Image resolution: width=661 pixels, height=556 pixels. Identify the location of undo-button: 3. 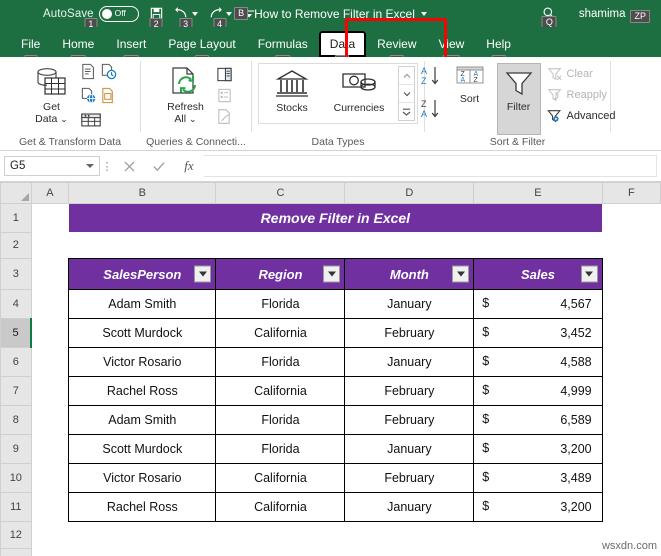
(186, 17).